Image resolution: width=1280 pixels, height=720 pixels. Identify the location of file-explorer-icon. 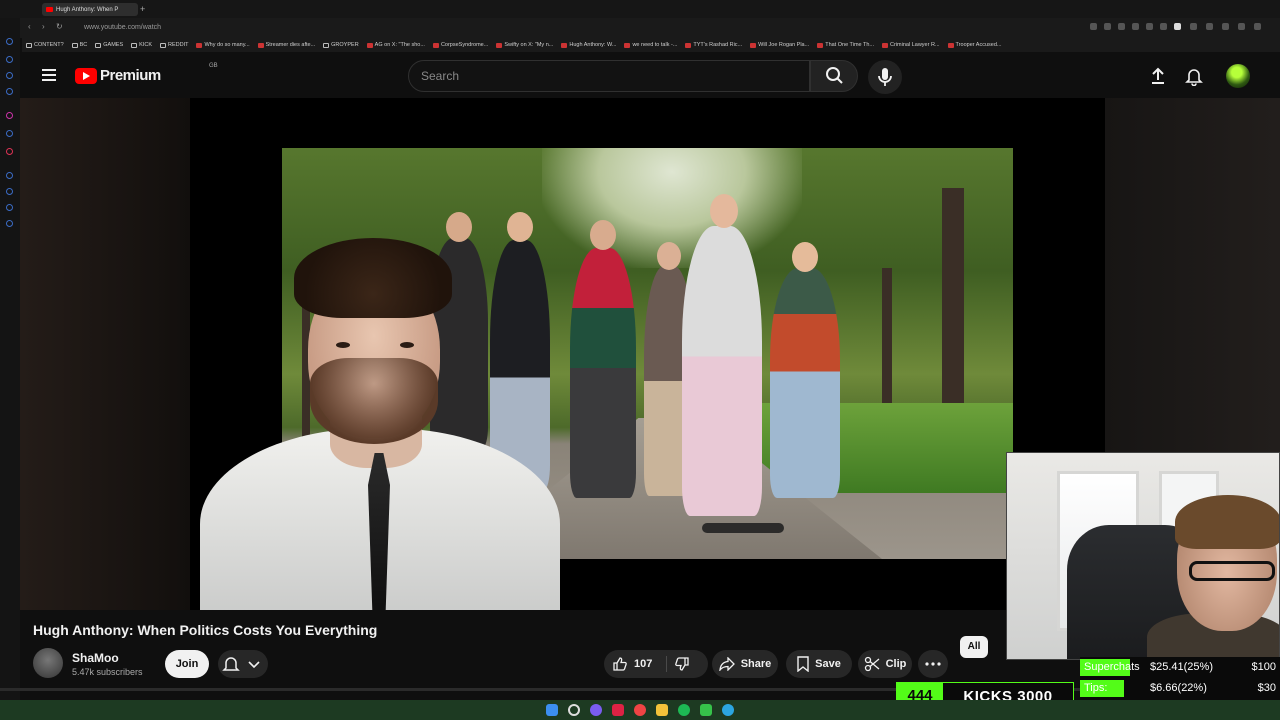
(662, 710).